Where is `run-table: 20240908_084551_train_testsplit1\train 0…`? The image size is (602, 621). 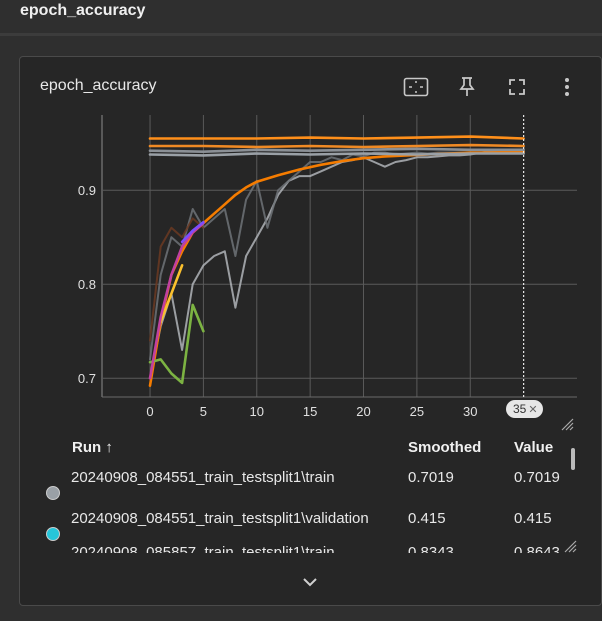
run-table: 20240908_084551_train_testsplit1\train 0… is located at coordinates (311, 505).